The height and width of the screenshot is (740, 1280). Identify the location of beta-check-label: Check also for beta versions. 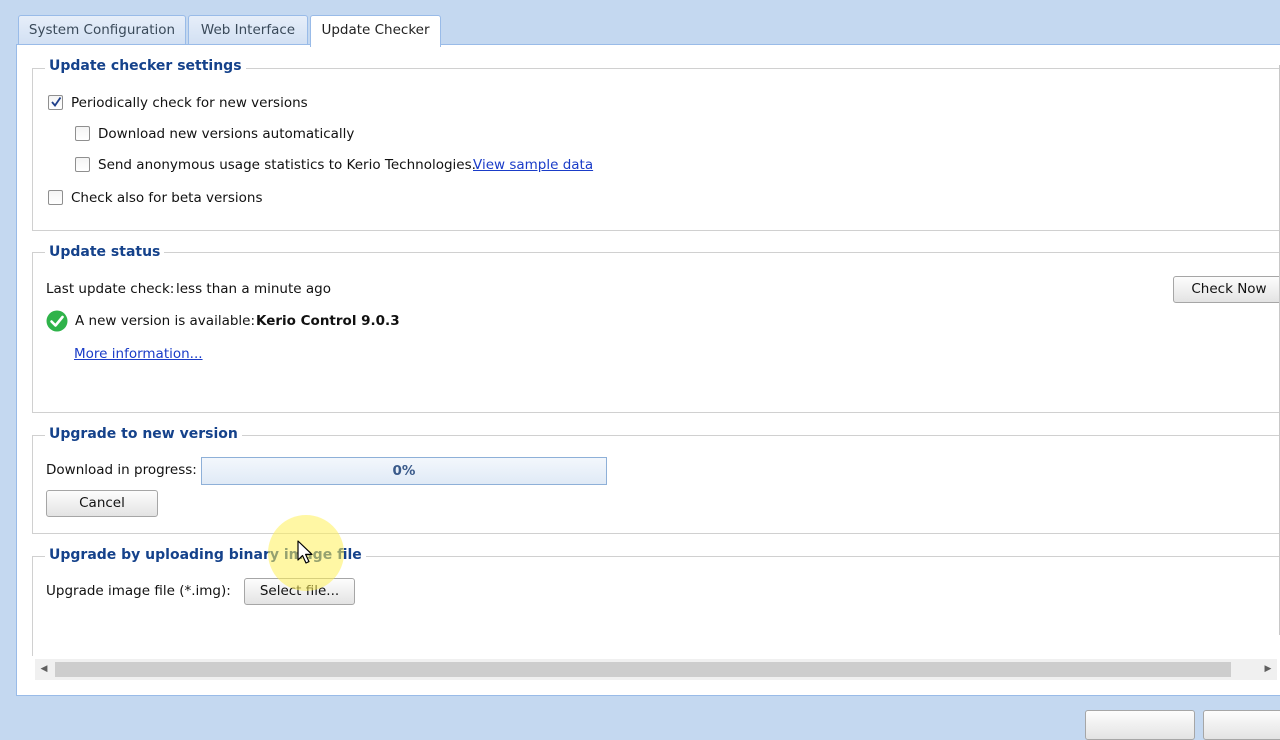
(167, 198).